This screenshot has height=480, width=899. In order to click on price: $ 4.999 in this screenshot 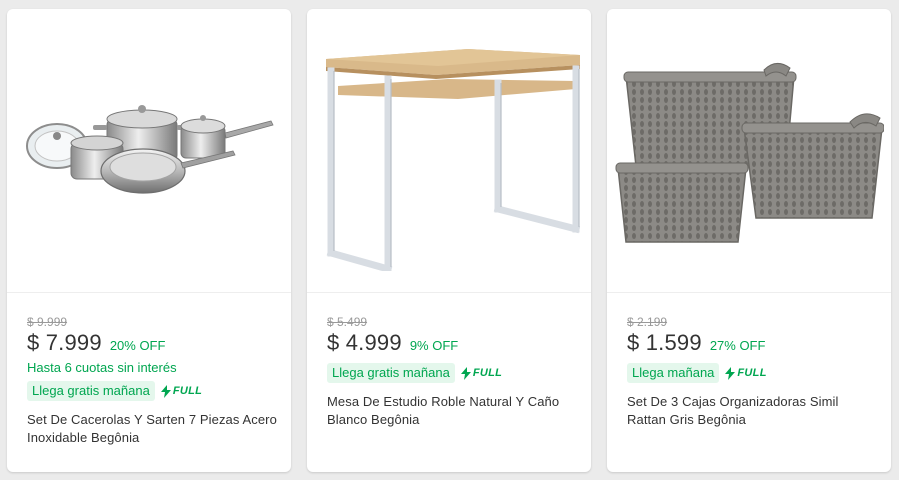, I will do `click(364, 342)`.